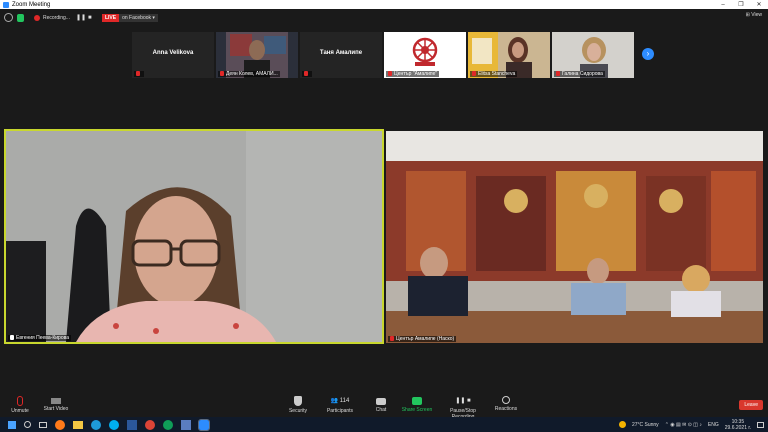 The height and width of the screenshot is (432, 768). What do you see at coordinates (186, 424) in the screenshot?
I see `photos-icon` at bounding box center [186, 424].